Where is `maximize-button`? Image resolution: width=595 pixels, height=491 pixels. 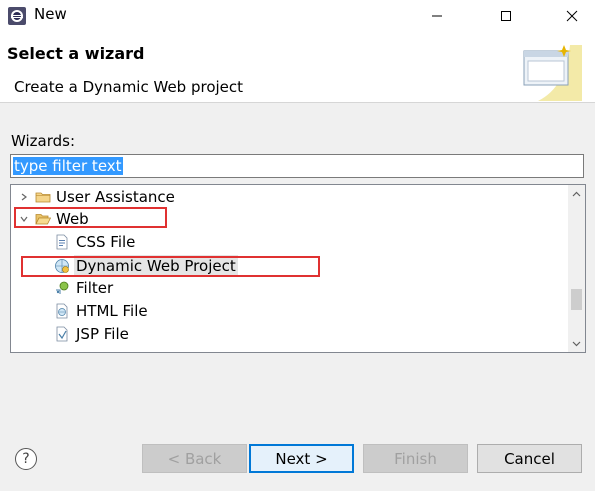 maximize-button is located at coordinates (506, 15).